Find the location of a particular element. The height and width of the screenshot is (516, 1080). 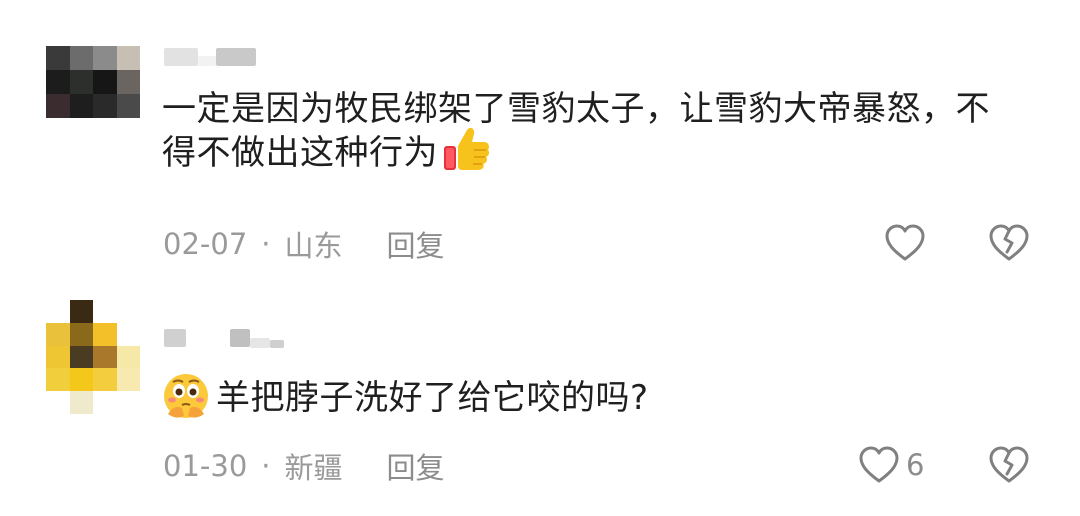

comment-meta: 01-30 · 新疆 回复 is located at coordinates (304, 466).